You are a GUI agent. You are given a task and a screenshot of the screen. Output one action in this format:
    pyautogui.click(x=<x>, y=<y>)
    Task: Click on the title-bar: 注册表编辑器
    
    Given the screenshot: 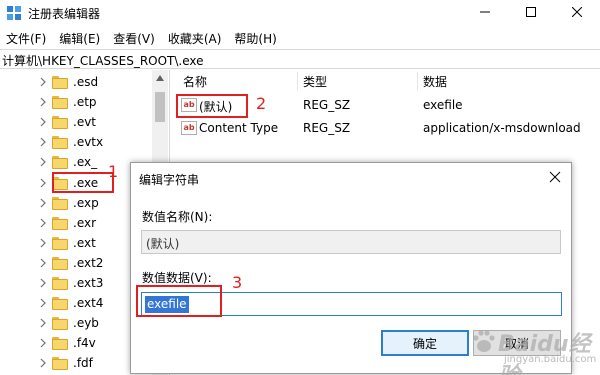 What is the action you would take?
    pyautogui.click(x=300, y=13)
    